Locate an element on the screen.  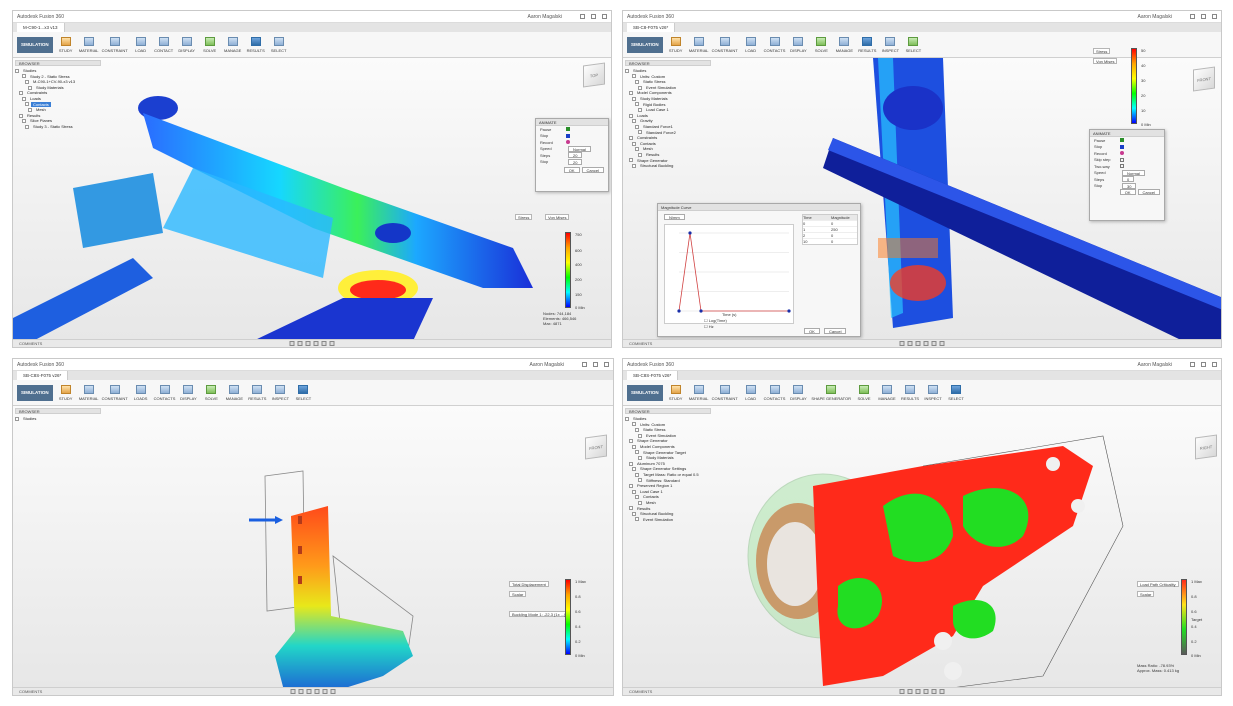
buckling-mode-select: Buckling Mode 1: -22.3 (1x ...) is located at coordinates (539, 614).